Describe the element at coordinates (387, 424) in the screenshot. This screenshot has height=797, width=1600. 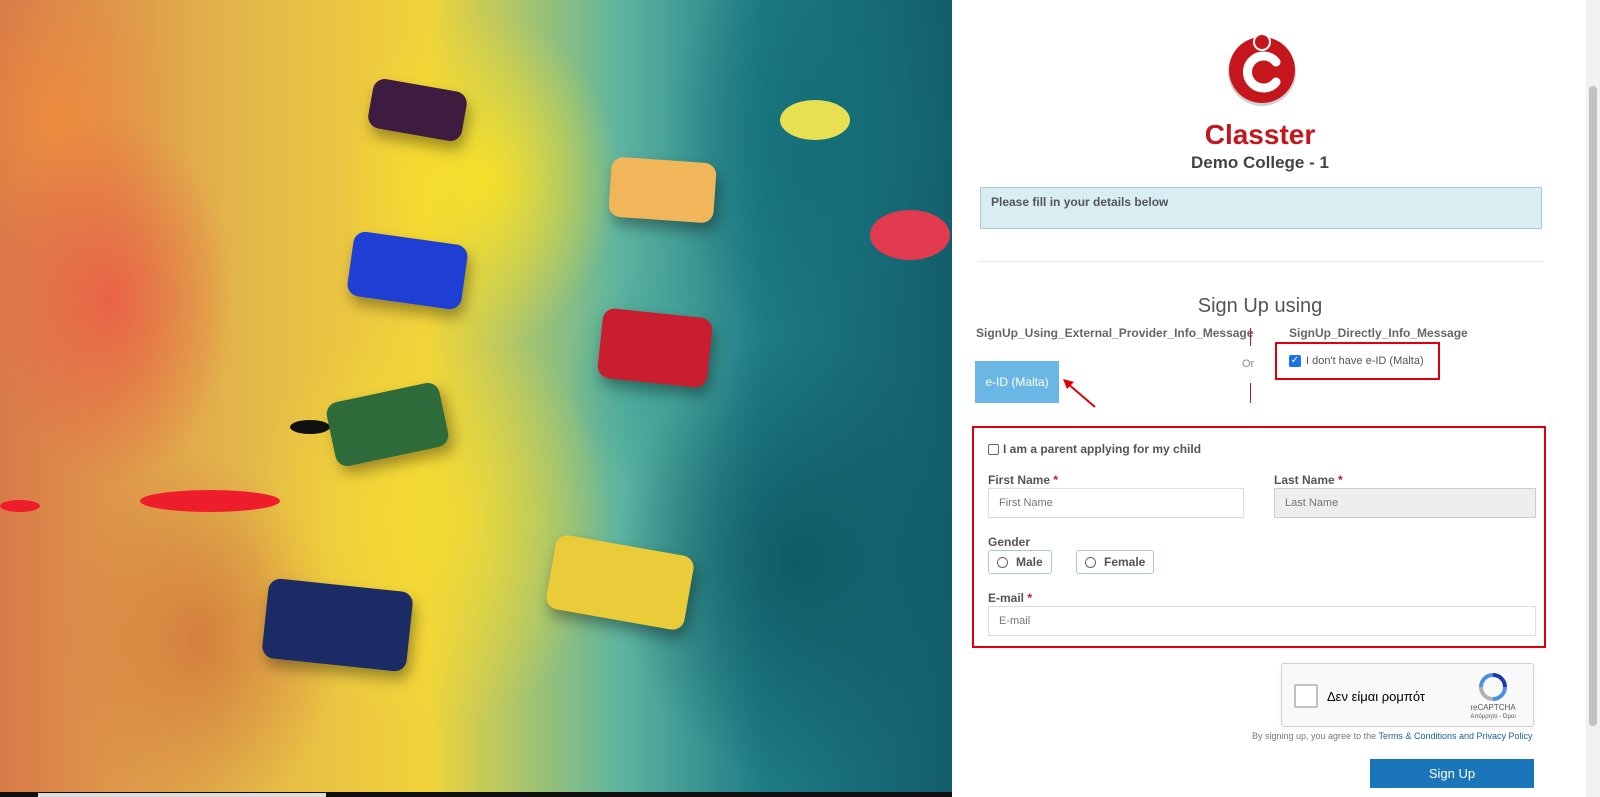
I see `paint-block-green` at that location.